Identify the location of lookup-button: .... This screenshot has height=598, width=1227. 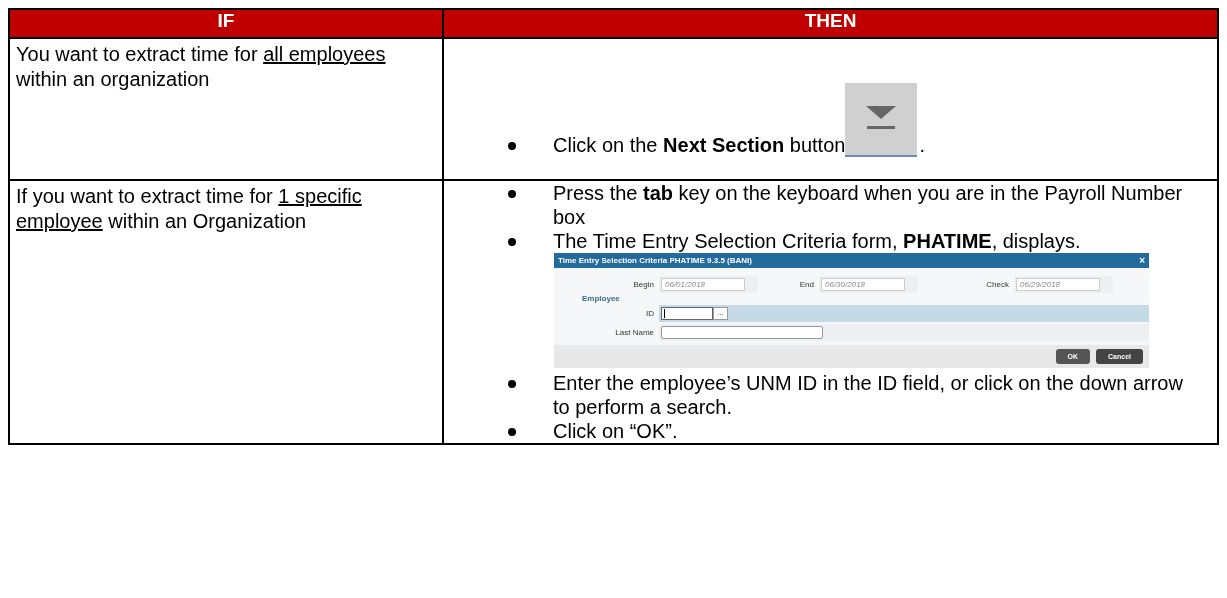
(720, 313).